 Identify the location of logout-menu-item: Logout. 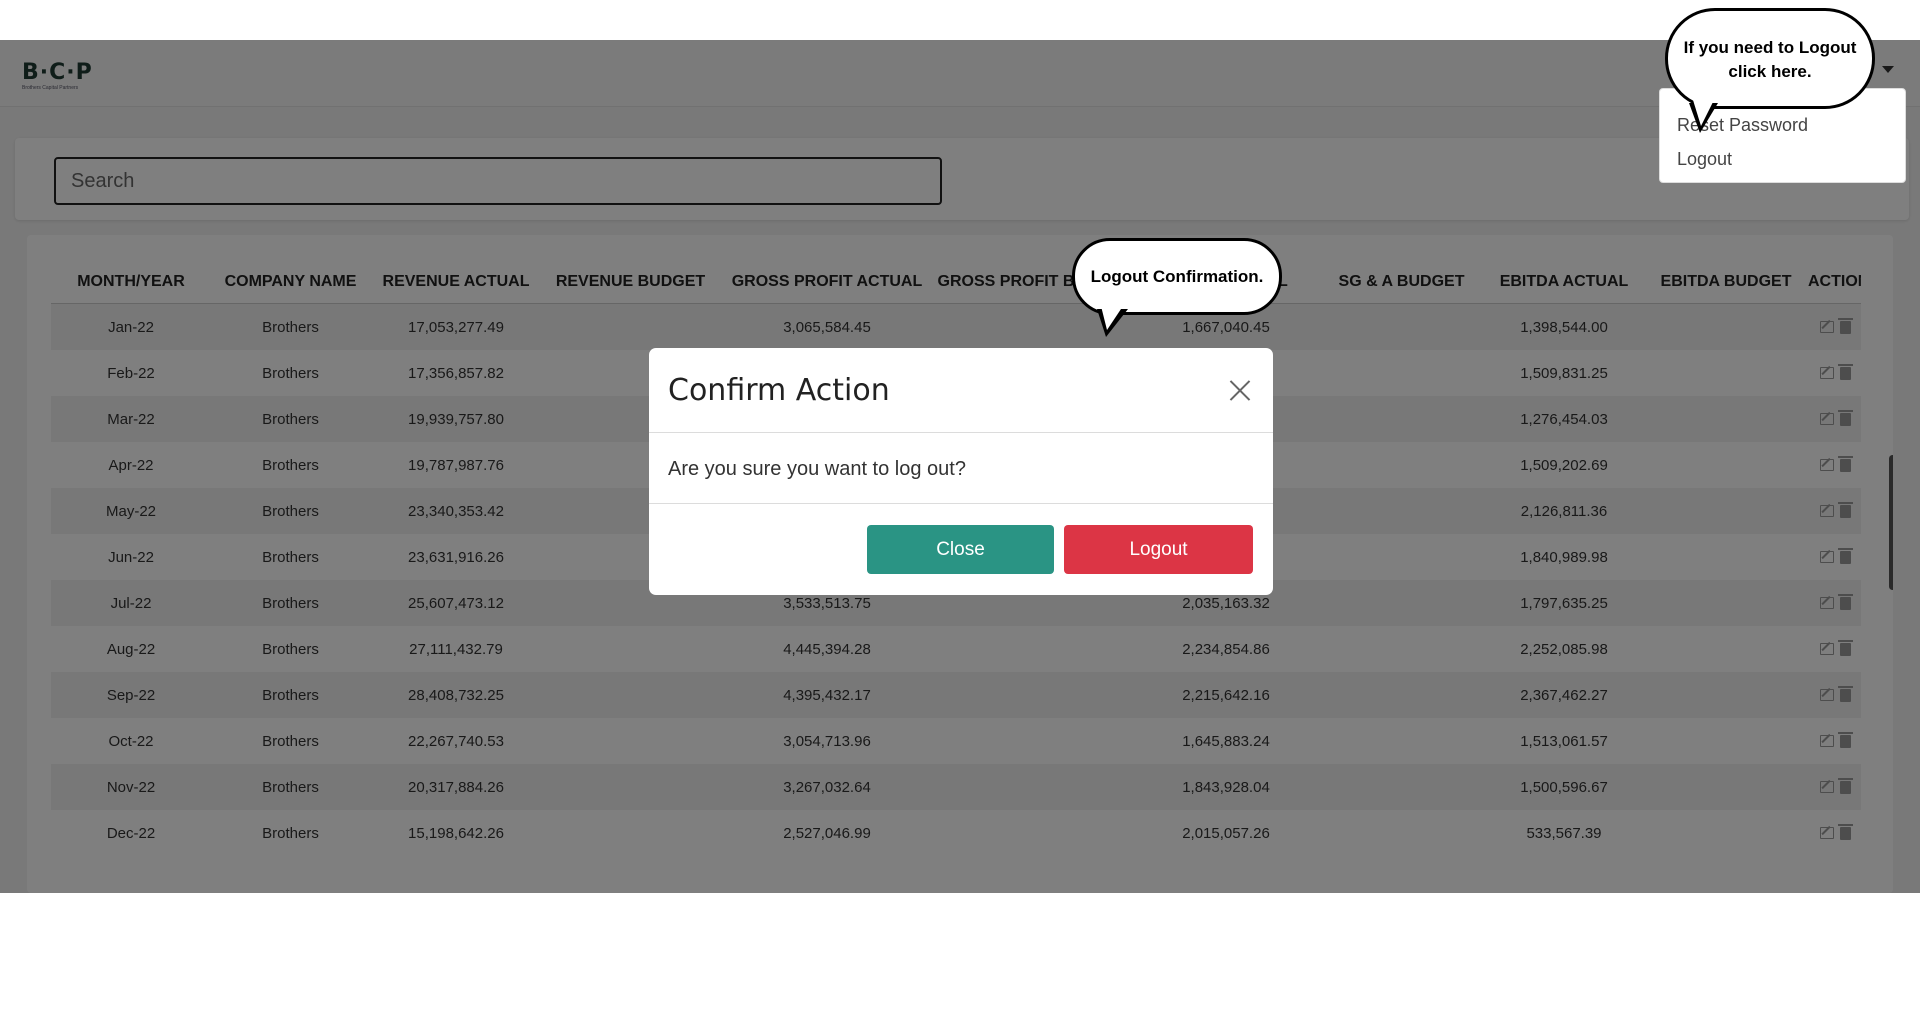
(1704, 159).